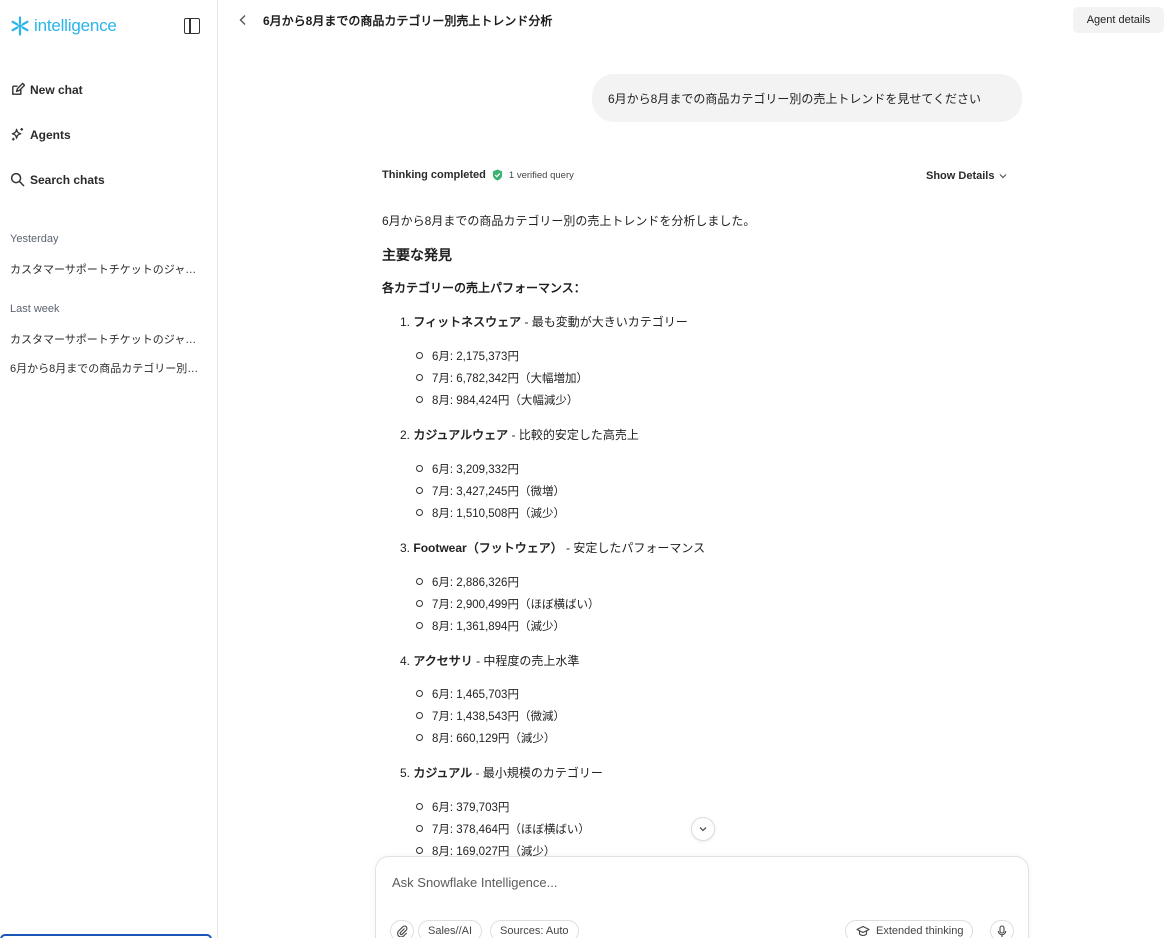 This screenshot has width=1175, height=938. I want to click on list-item: 6月: 379,703円, so click(462, 807).